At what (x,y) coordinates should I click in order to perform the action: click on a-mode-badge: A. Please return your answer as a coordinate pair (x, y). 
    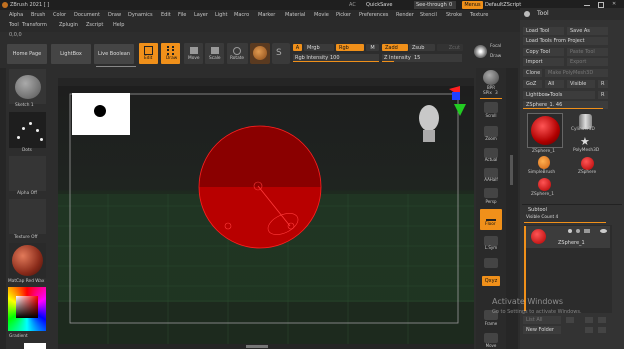
    Looking at the image, I should click on (297, 47).